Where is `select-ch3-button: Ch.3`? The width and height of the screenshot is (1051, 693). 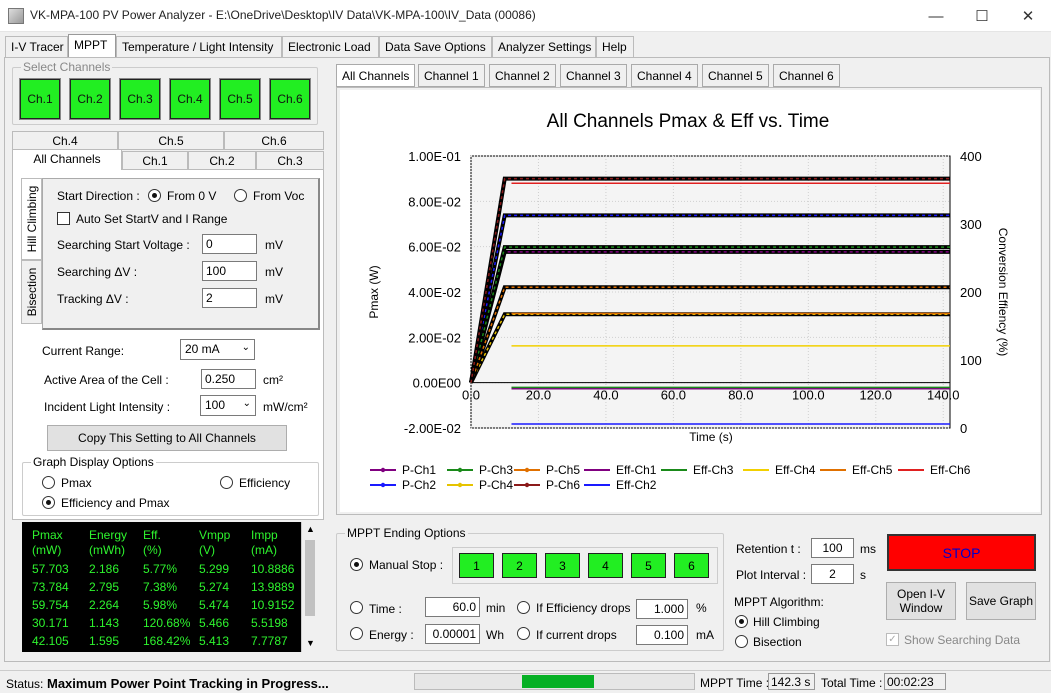
select-ch3-button: Ch.3 is located at coordinates (140, 99).